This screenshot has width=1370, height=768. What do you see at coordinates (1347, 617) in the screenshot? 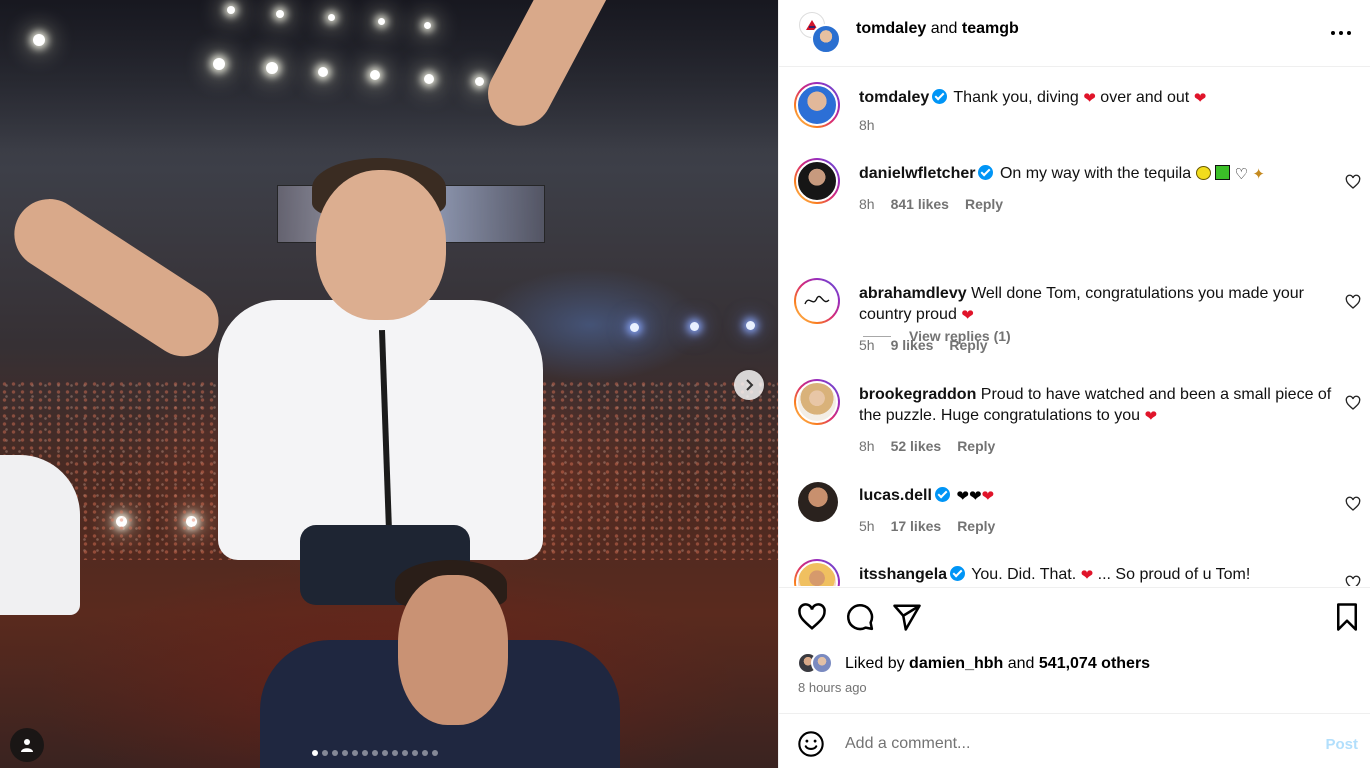
I see `bookmark-icon` at bounding box center [1347, 617].